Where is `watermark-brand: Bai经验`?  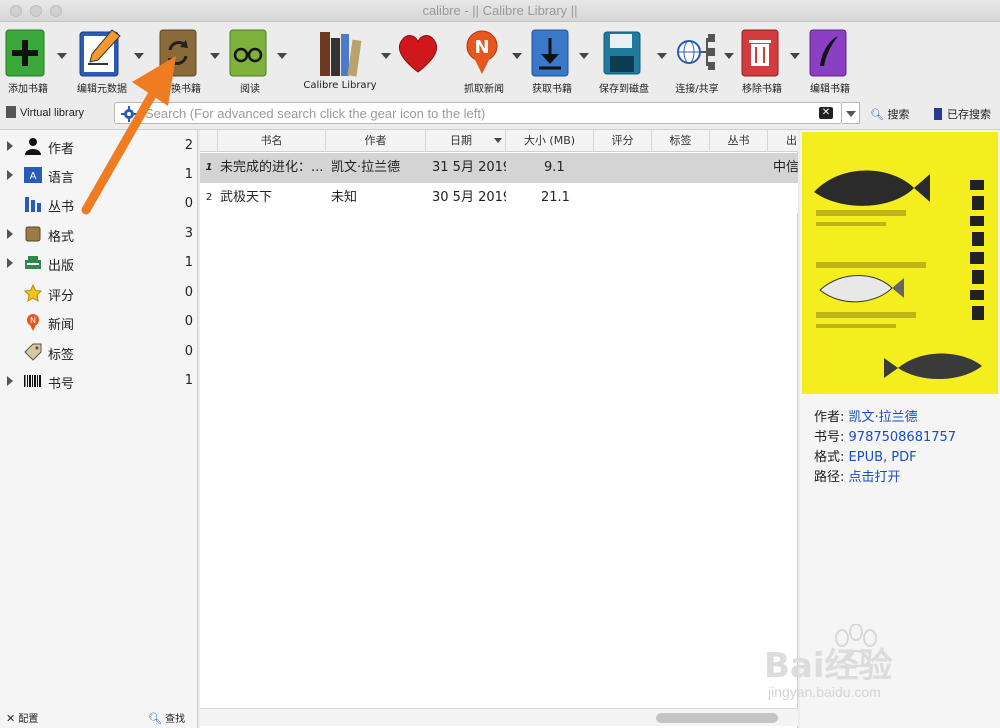 watermark-brand: Bai经验 is located at coordinates (828, 666).